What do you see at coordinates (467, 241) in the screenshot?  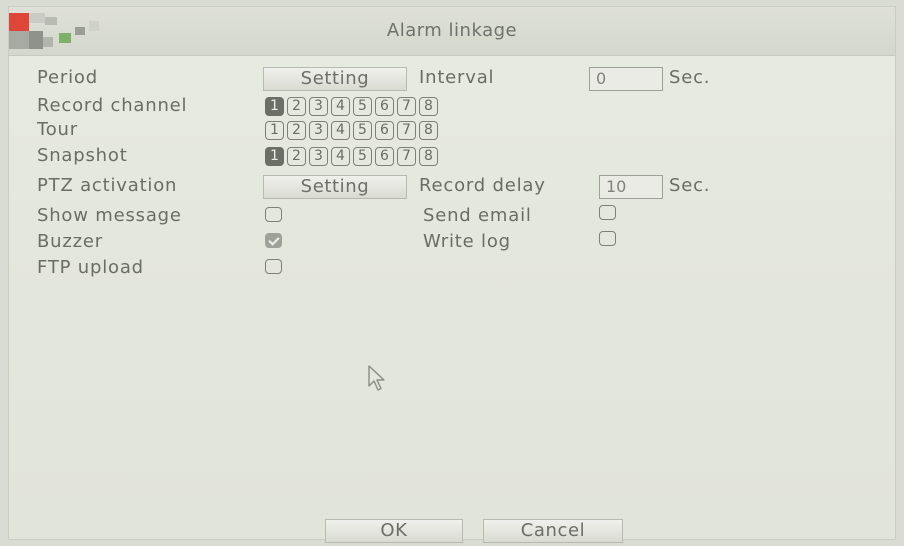 I see `write-log-label: Write log` at bounding box center [467, 241].